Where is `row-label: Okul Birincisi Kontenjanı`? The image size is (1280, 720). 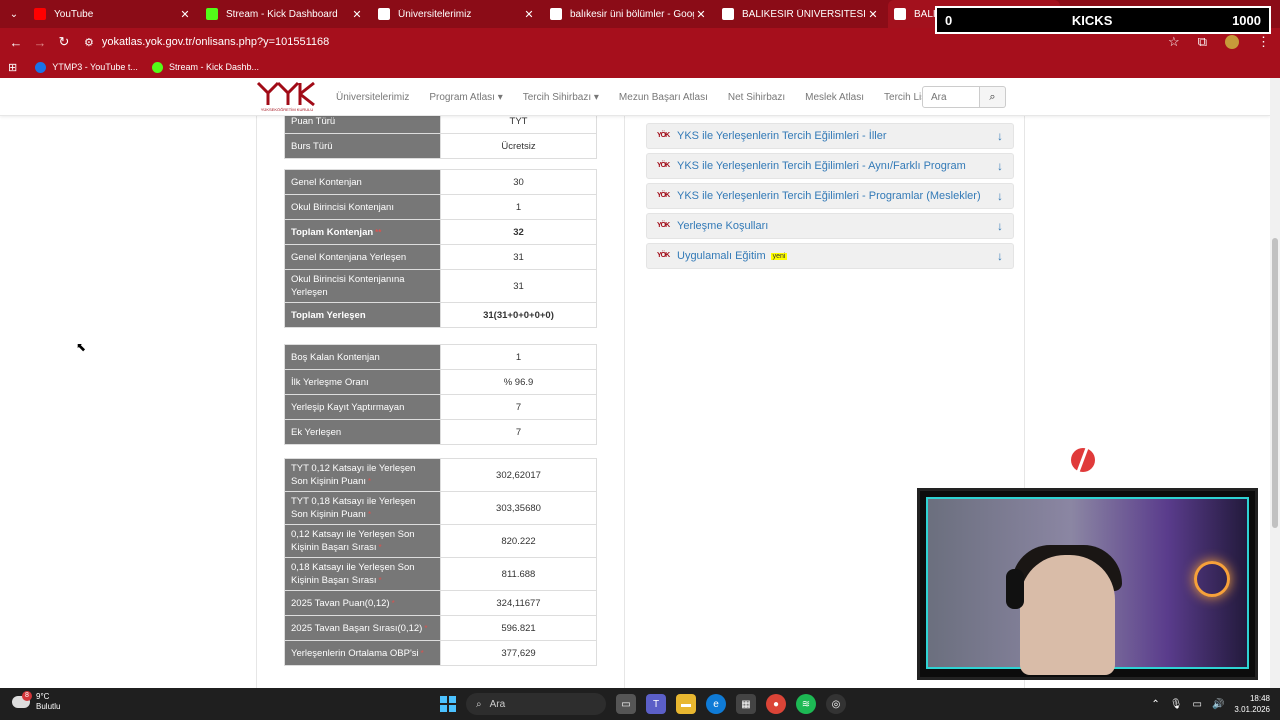
row-label: Okul Birincisi Kontenjanı is located at coordinates (362, 207).